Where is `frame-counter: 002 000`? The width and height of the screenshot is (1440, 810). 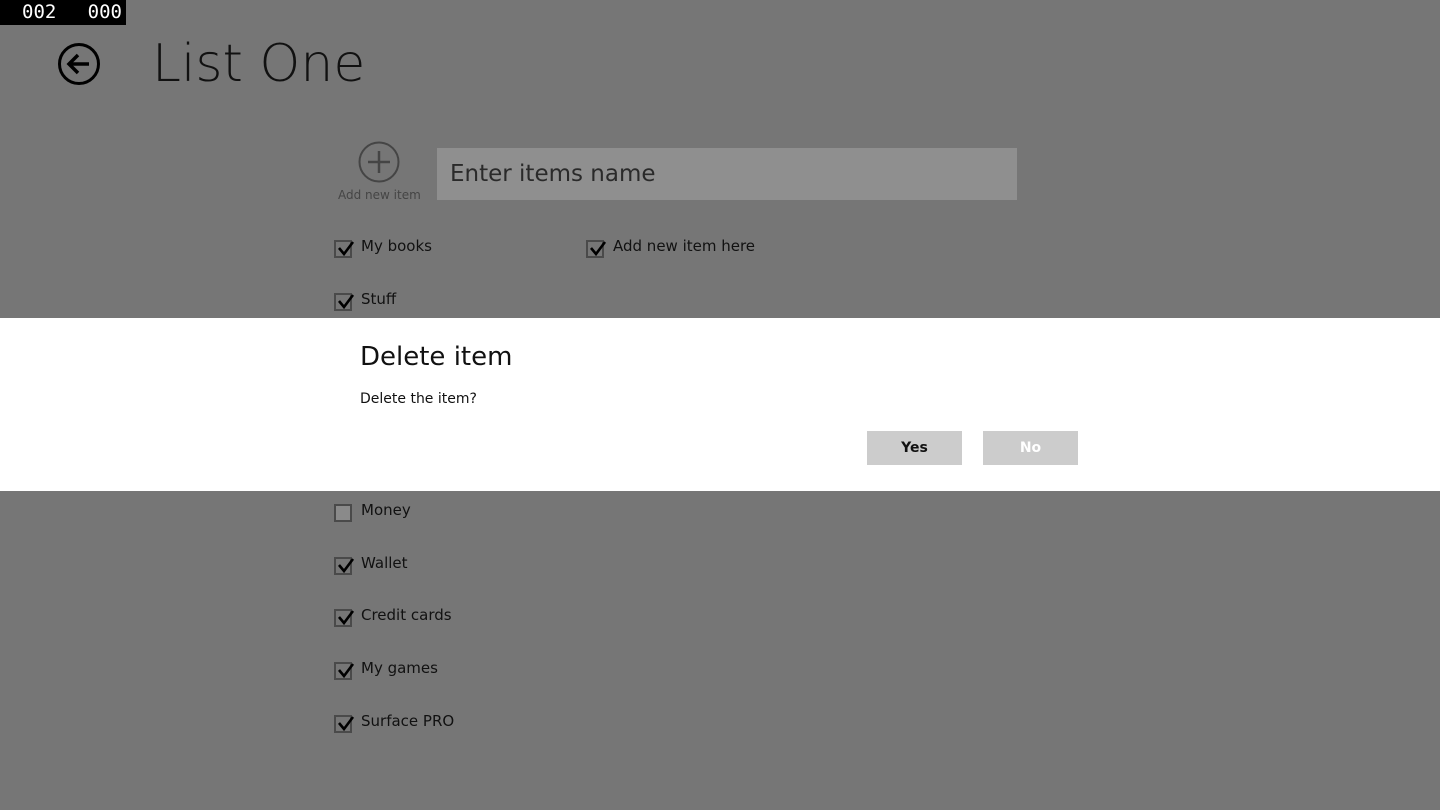 frame-counter: 002 000 is located at coordinates (63, 12).